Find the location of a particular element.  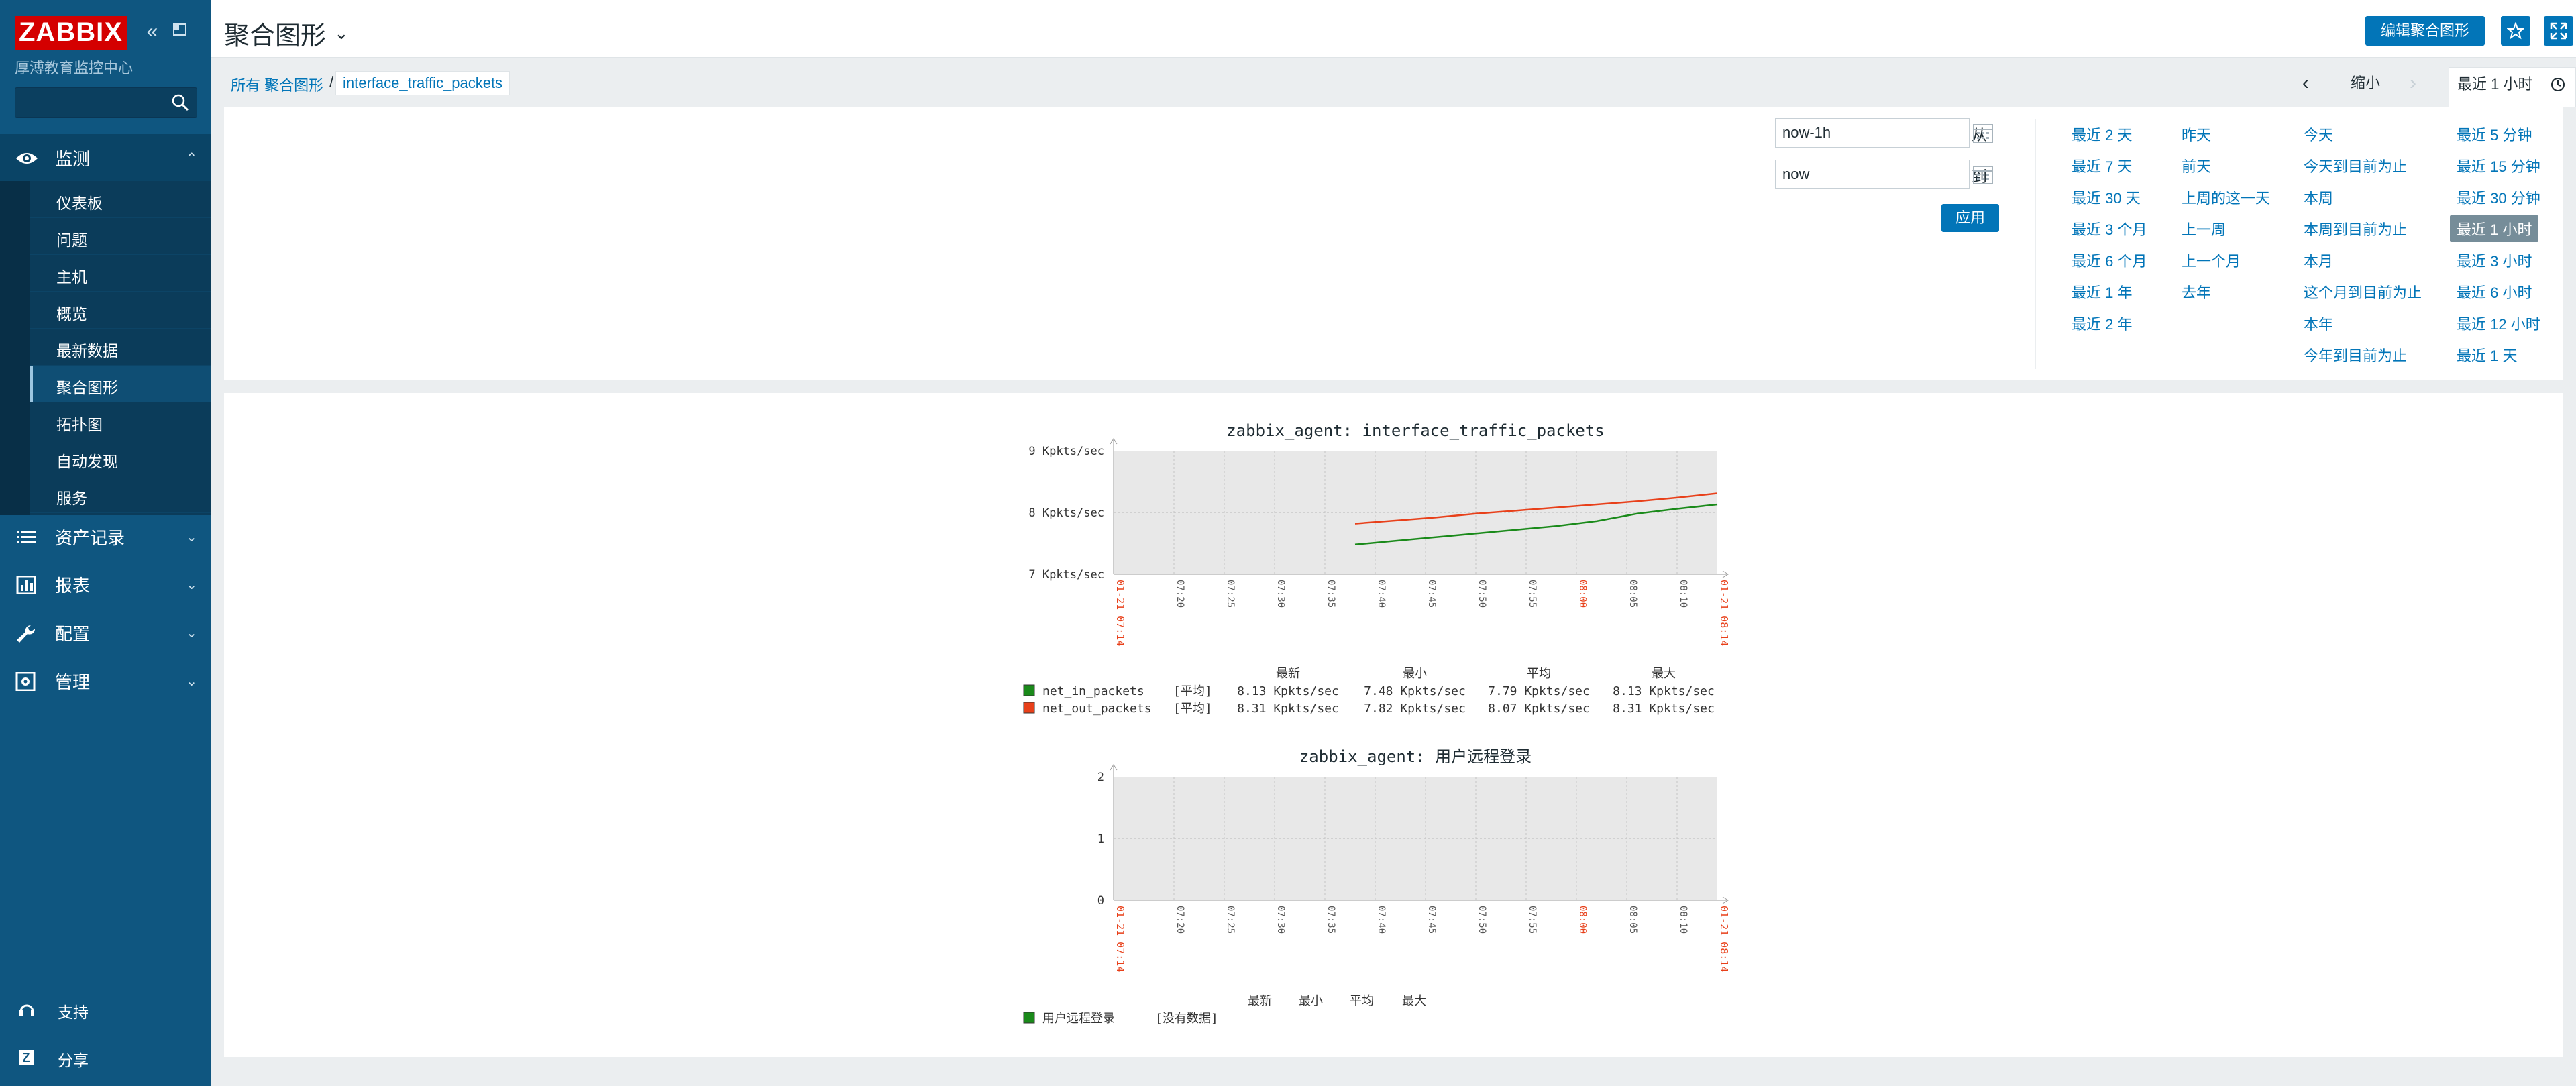

x-tick-label: 07:50 is located at coordinates (1482, 594).